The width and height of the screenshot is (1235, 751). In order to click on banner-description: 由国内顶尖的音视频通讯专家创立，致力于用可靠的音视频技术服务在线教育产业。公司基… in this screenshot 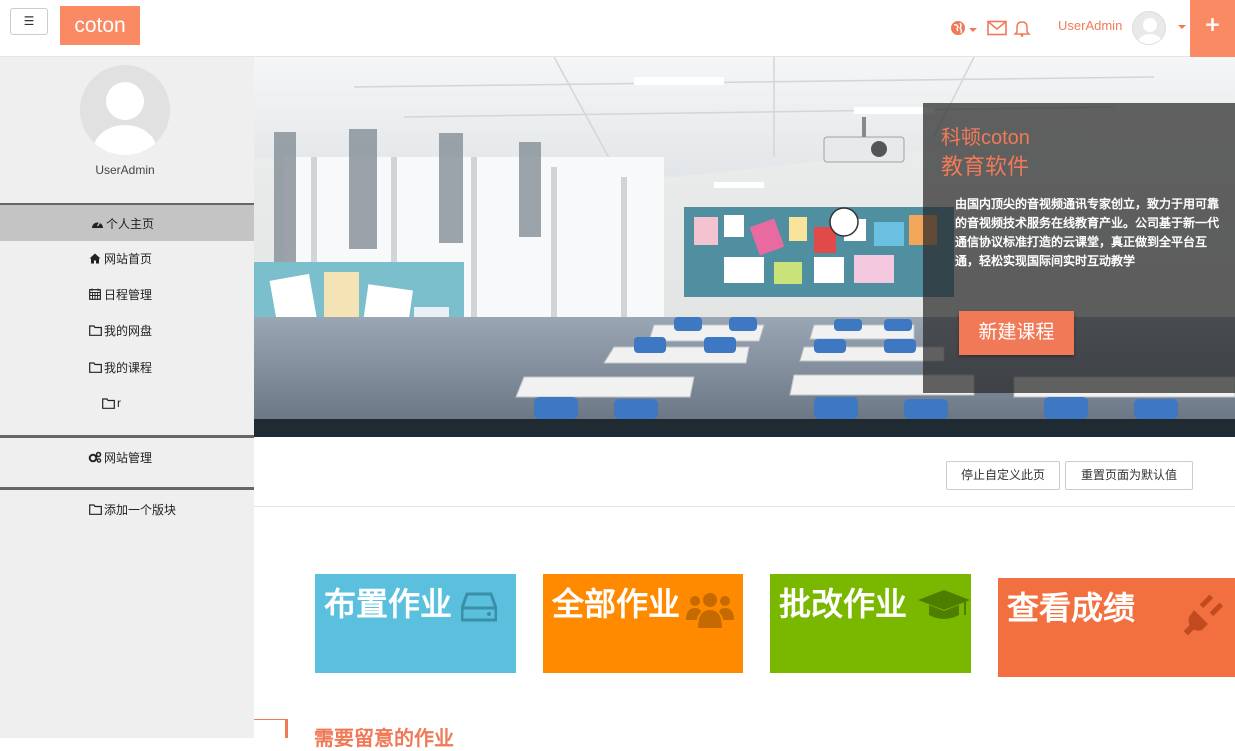, I will do `click(1087, 232)`.